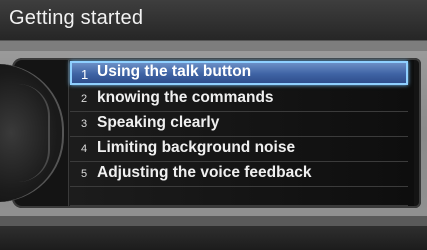 Image resolution: width=427 pixels, height=250 pixels. I want to click on menu-item-adjusting-feedback: 5 Adjusting the voice feedback, so click(239, 174).